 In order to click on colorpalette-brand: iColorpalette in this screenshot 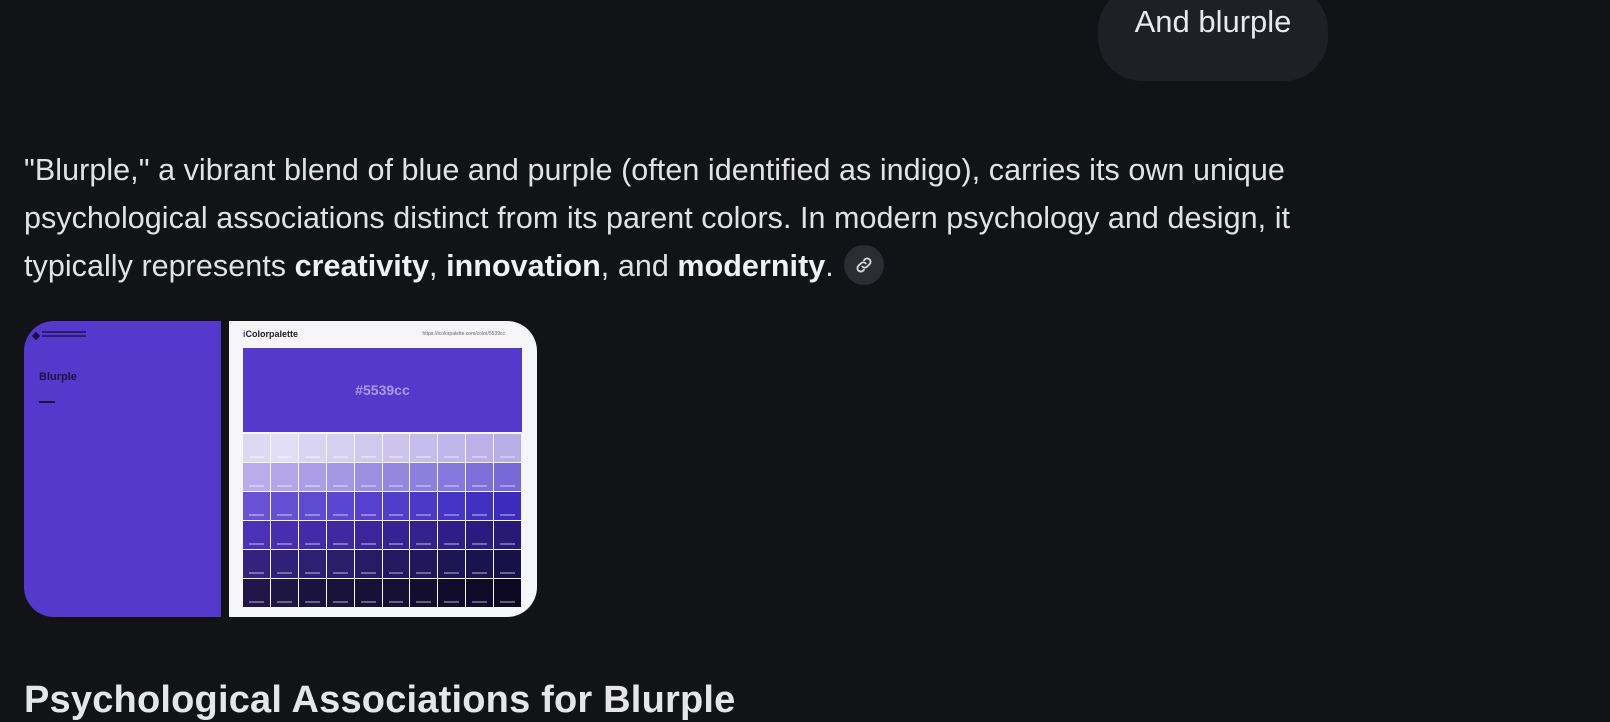, I will do `click(270, 334)`.